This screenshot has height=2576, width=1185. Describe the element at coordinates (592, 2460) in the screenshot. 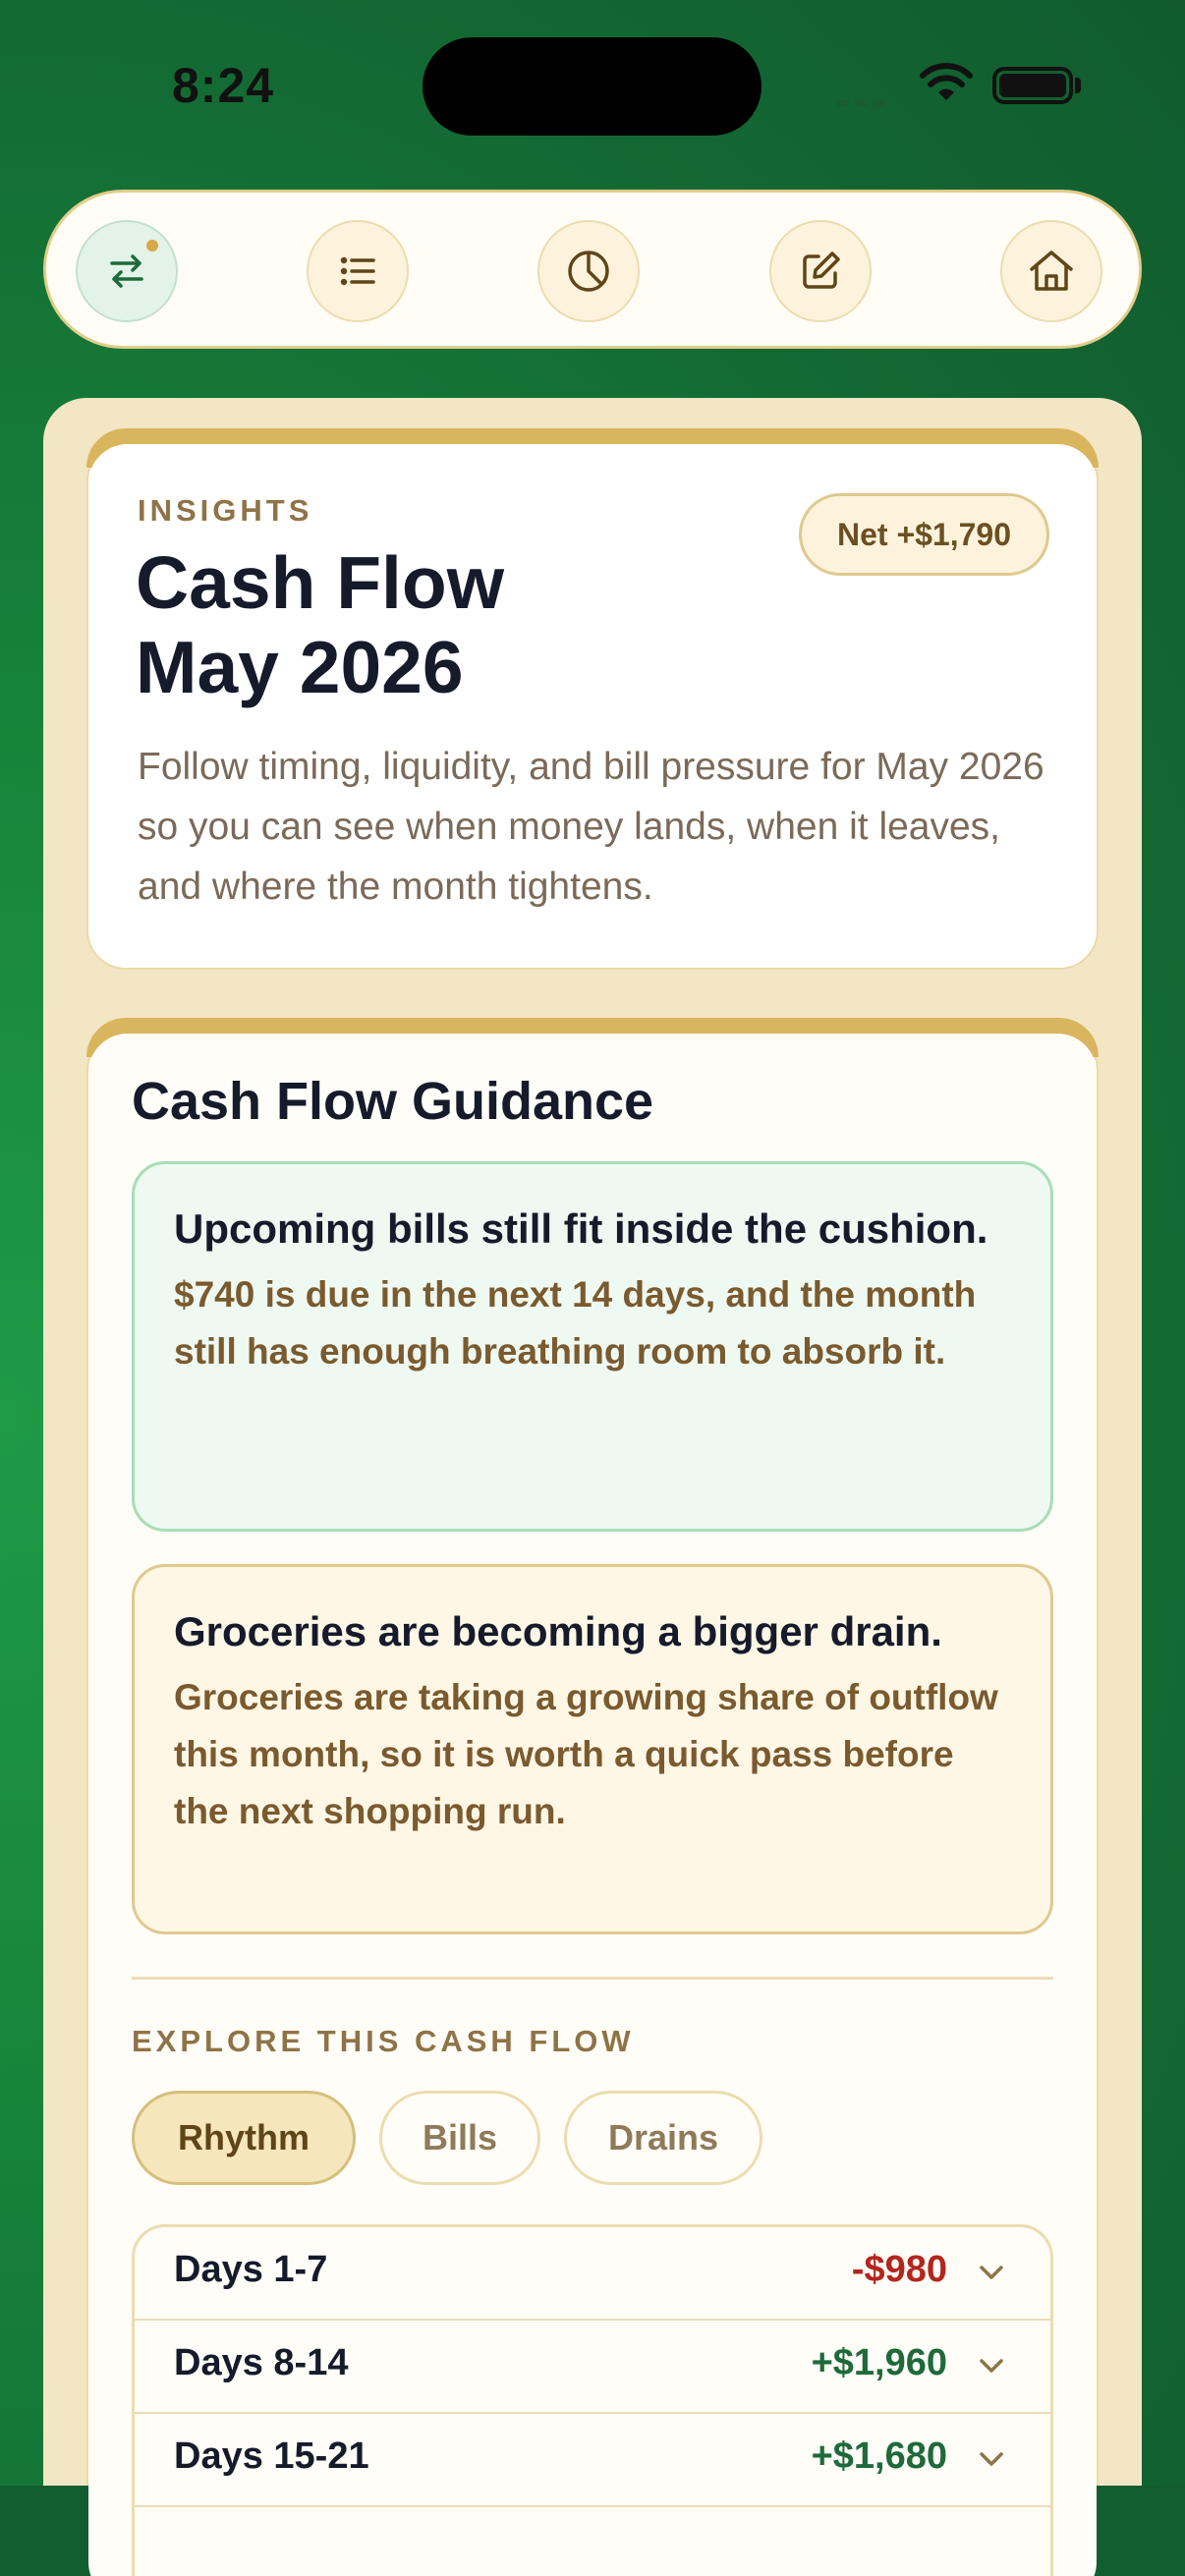

I see `list-item: Days 15-21 +$1,680` at that location.